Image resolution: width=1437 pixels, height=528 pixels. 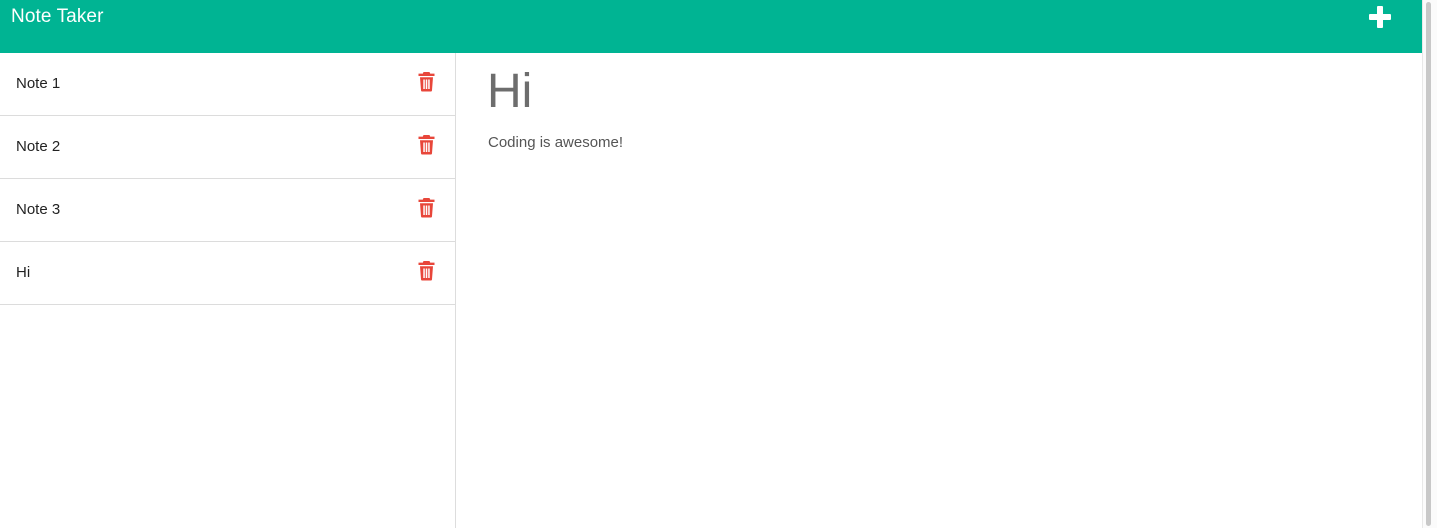 I want to click on new-note-button, so click(x=1380, y=17).